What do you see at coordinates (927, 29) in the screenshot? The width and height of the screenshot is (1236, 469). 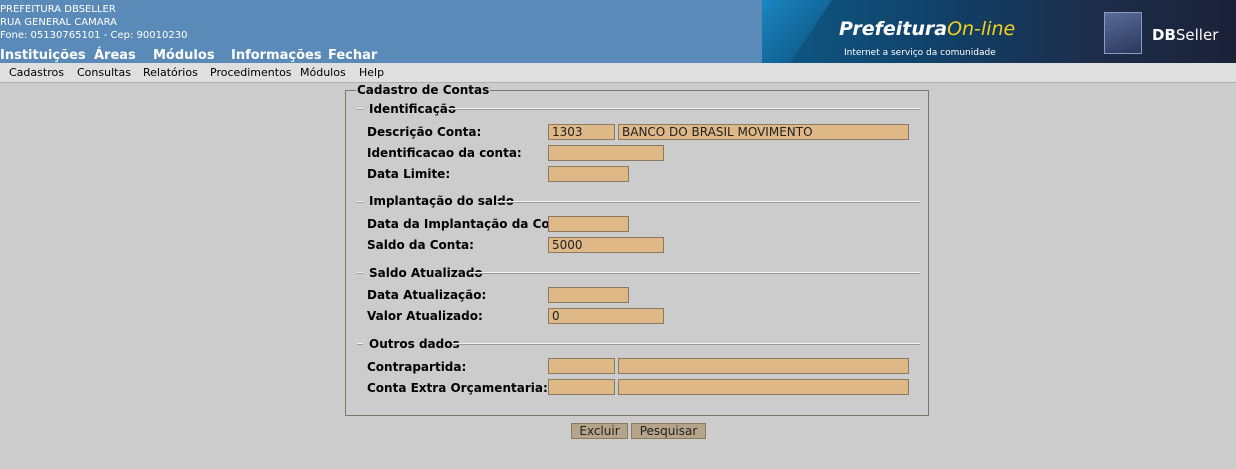 I see `prefeitura-online-logo: PrefeituraOn-line` at bounding box center [927, 29].